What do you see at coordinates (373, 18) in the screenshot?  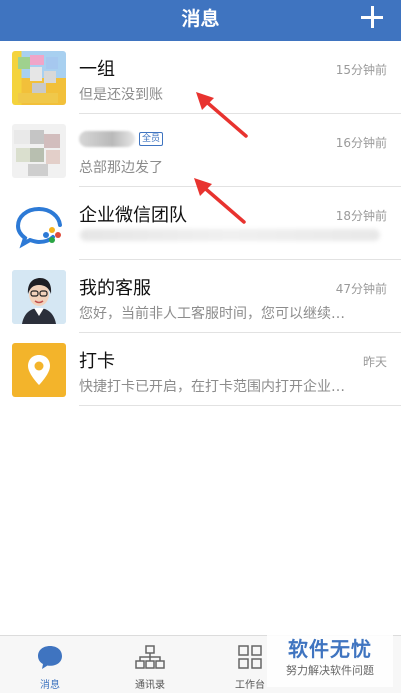 I see `plus-icon` at bounding box center [373, 18].